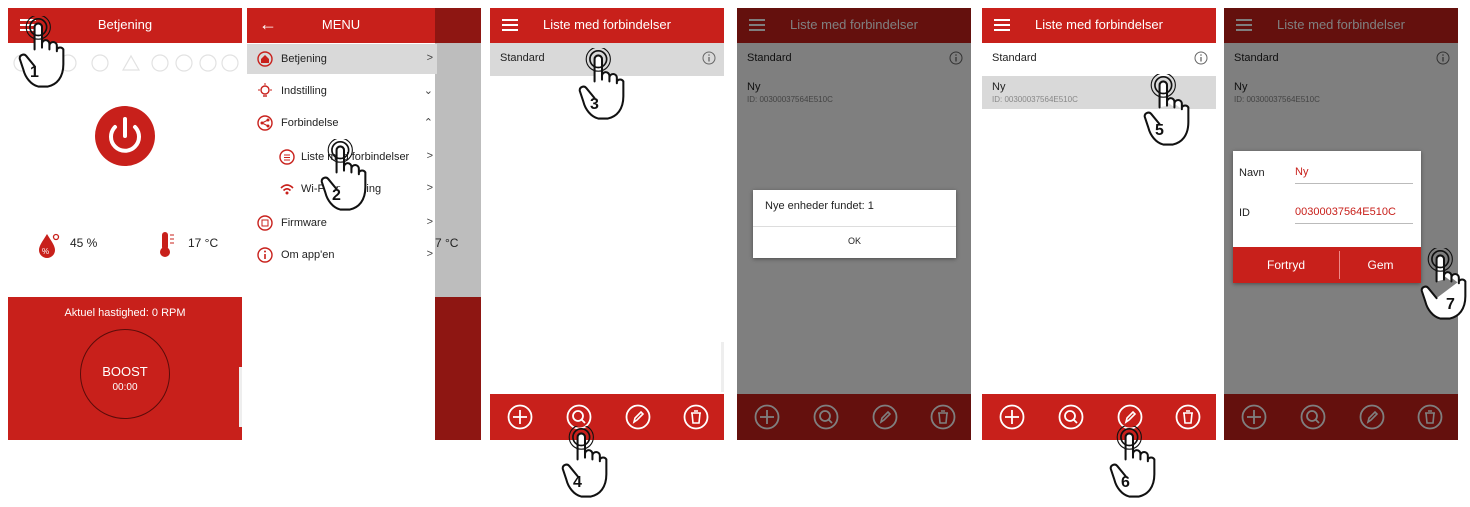 The width and height of the screenshot is (1470, 507). I want to click on hand-pointer-3: 3, so click(602, 86).